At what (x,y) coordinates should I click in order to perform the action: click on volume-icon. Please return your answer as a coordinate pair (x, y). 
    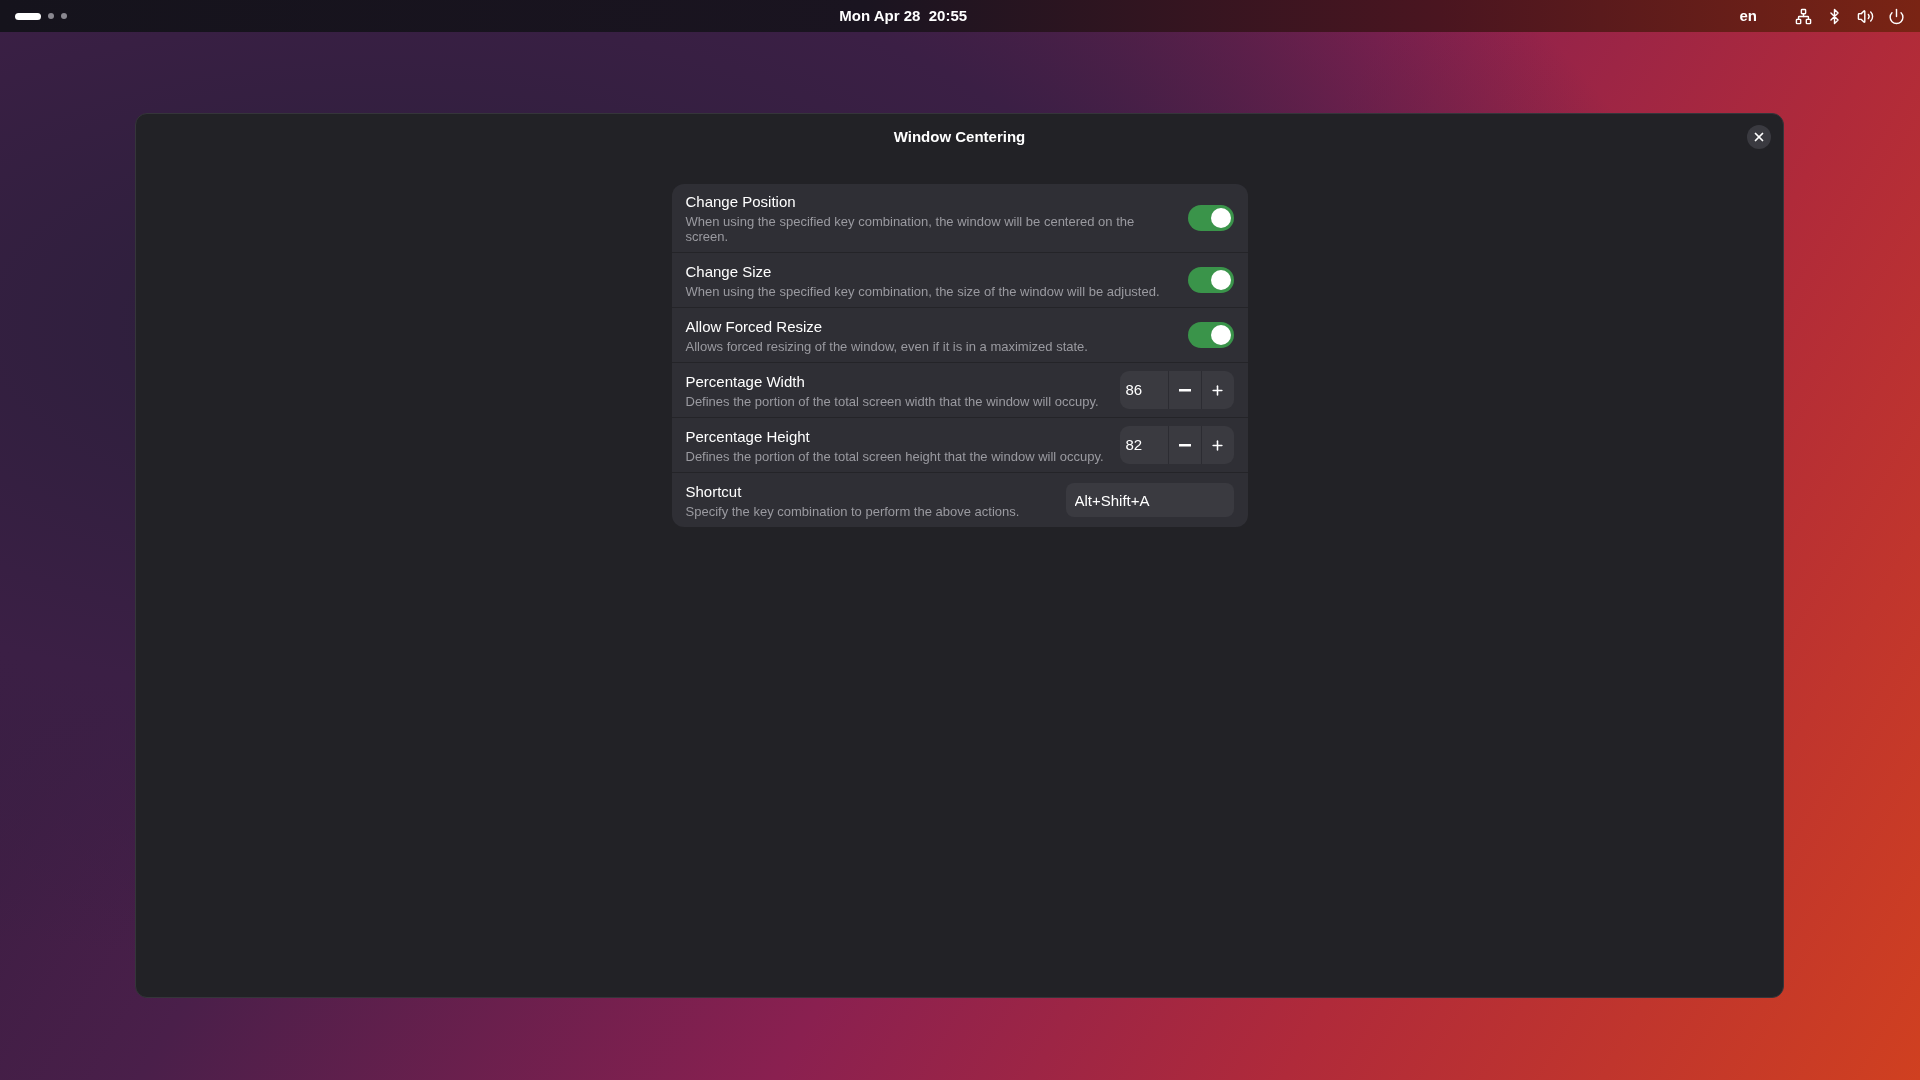
    Looking at the image, I should click on (1865, 16).